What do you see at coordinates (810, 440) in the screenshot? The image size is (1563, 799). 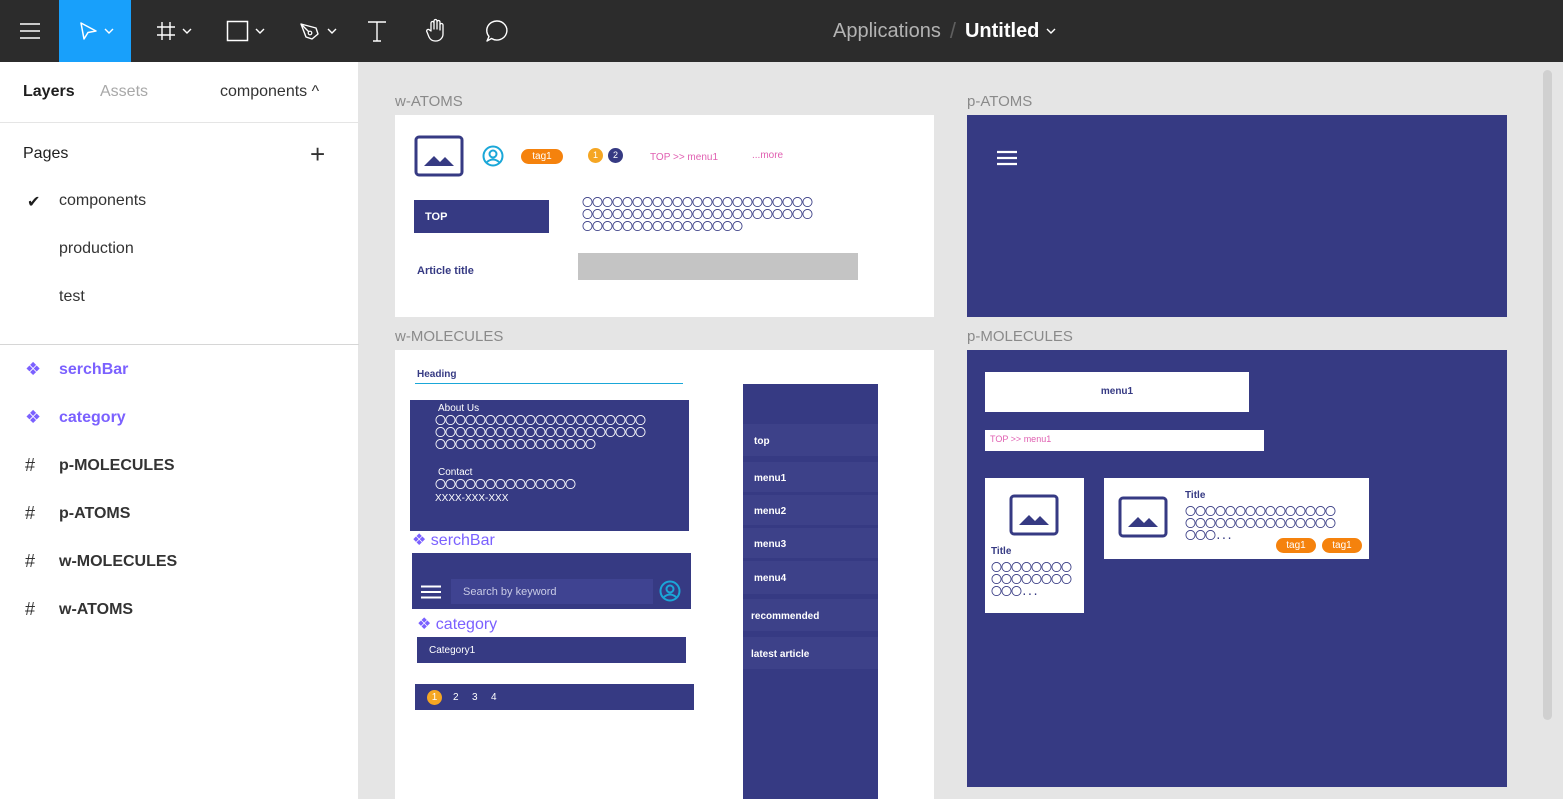 I see `side-menu-item-top: top` at bounding box center [810, 440].